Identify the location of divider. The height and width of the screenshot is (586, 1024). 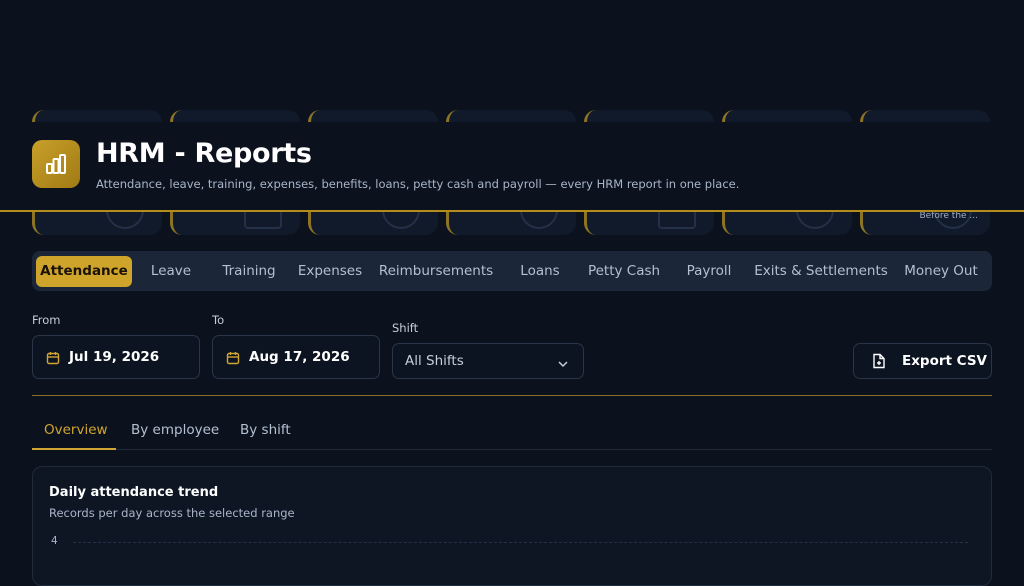
(512, 395).